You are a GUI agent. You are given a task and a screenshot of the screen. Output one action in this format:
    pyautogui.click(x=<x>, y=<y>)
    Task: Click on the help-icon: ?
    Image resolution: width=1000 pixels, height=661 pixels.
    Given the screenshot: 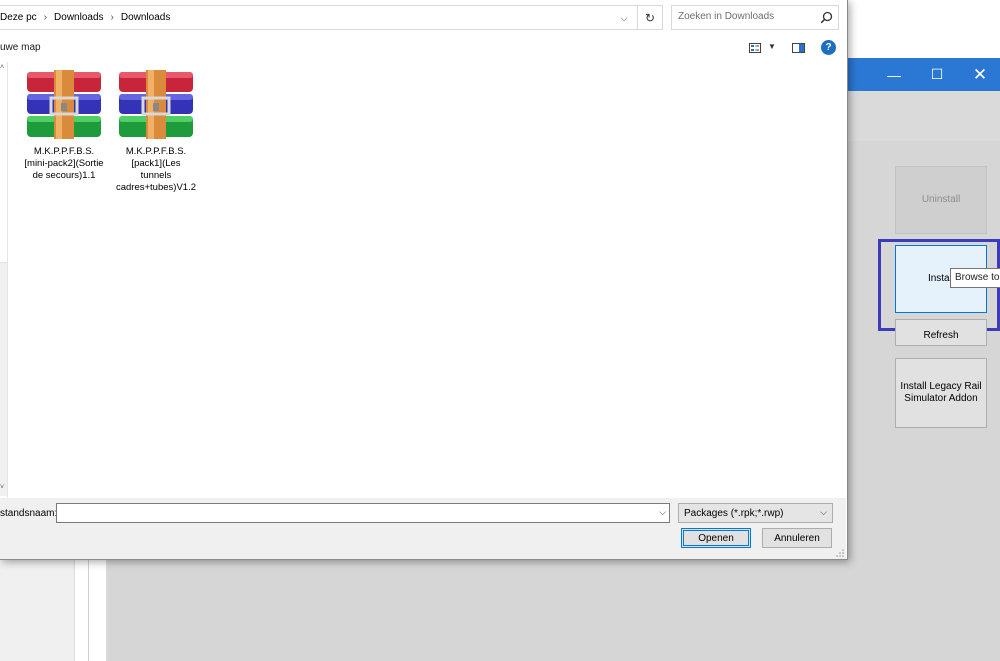 What is the action you would take?
    pyautogui.click(x=828, y=47)
    